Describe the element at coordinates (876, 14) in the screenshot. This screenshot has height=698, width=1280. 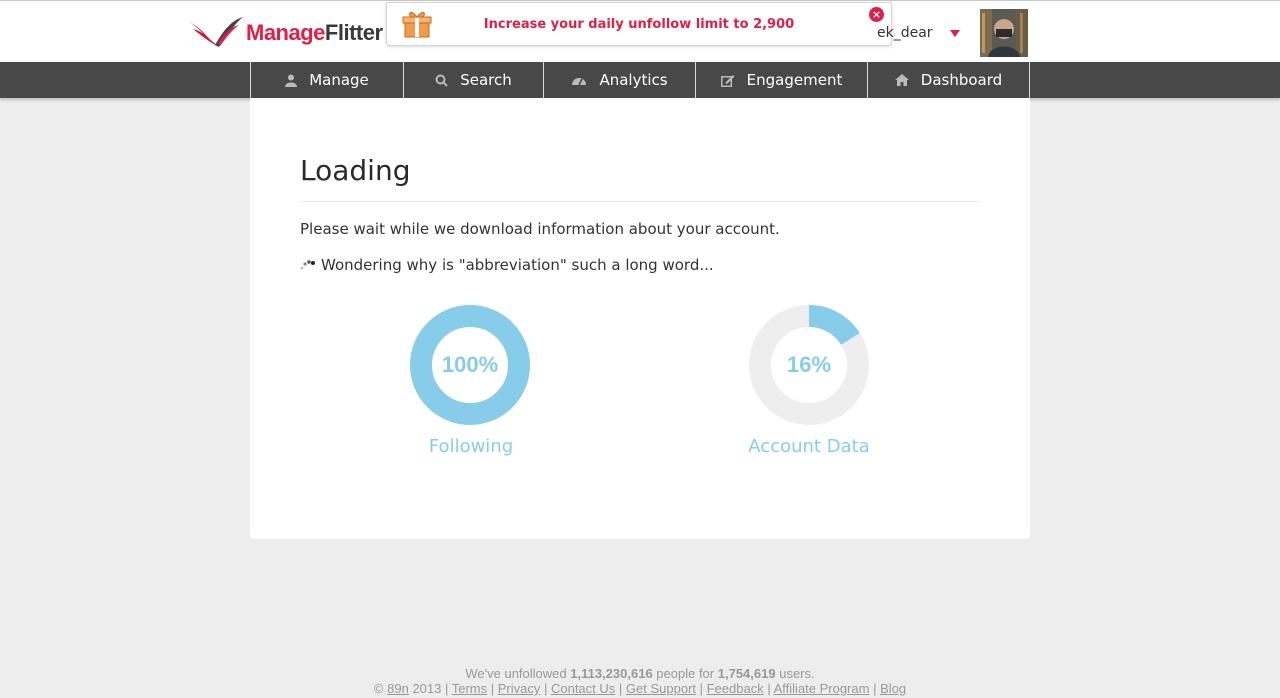
I see `close-icon: ×` at that location.